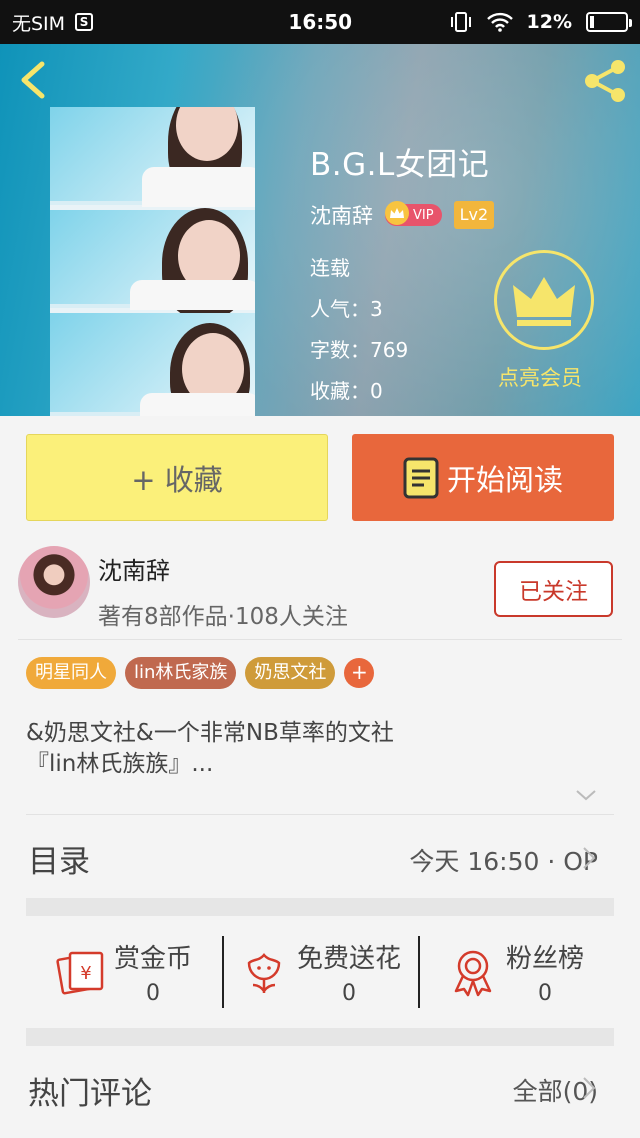 This screenshot has width=640, height=1138. Describe the element at coordinates (503, 860) in the screenshot. I see `toc-latest-update: 今天 16:50 · OP` at that location.